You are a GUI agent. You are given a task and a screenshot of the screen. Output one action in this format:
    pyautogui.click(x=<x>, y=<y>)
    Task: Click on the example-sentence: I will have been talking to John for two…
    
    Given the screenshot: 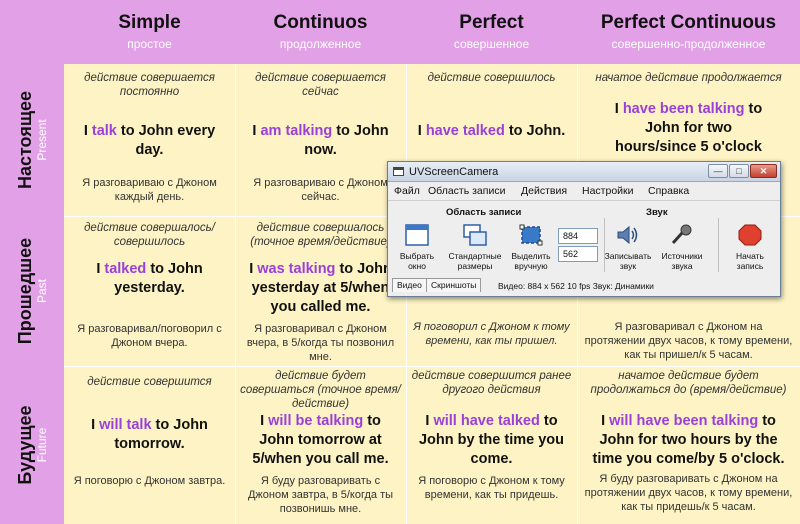 What is the action you would take?
    pyautogui.click(x=688, y=440)
    